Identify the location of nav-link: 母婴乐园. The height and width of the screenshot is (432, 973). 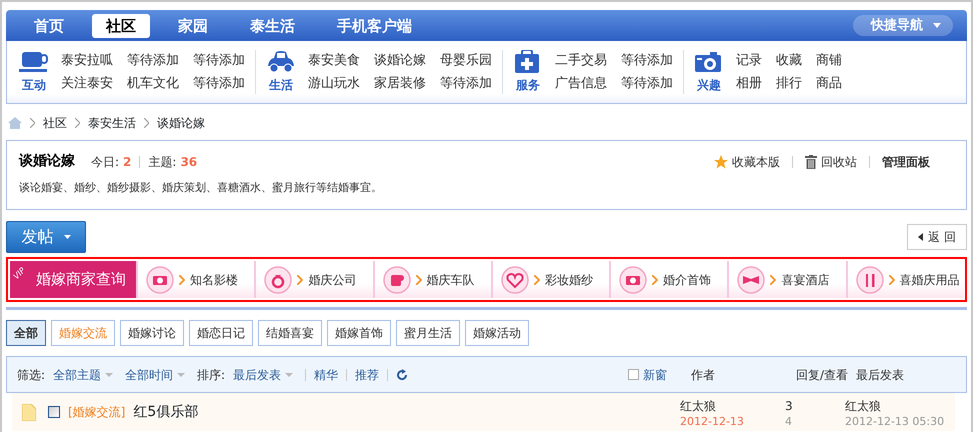
(466, 60).